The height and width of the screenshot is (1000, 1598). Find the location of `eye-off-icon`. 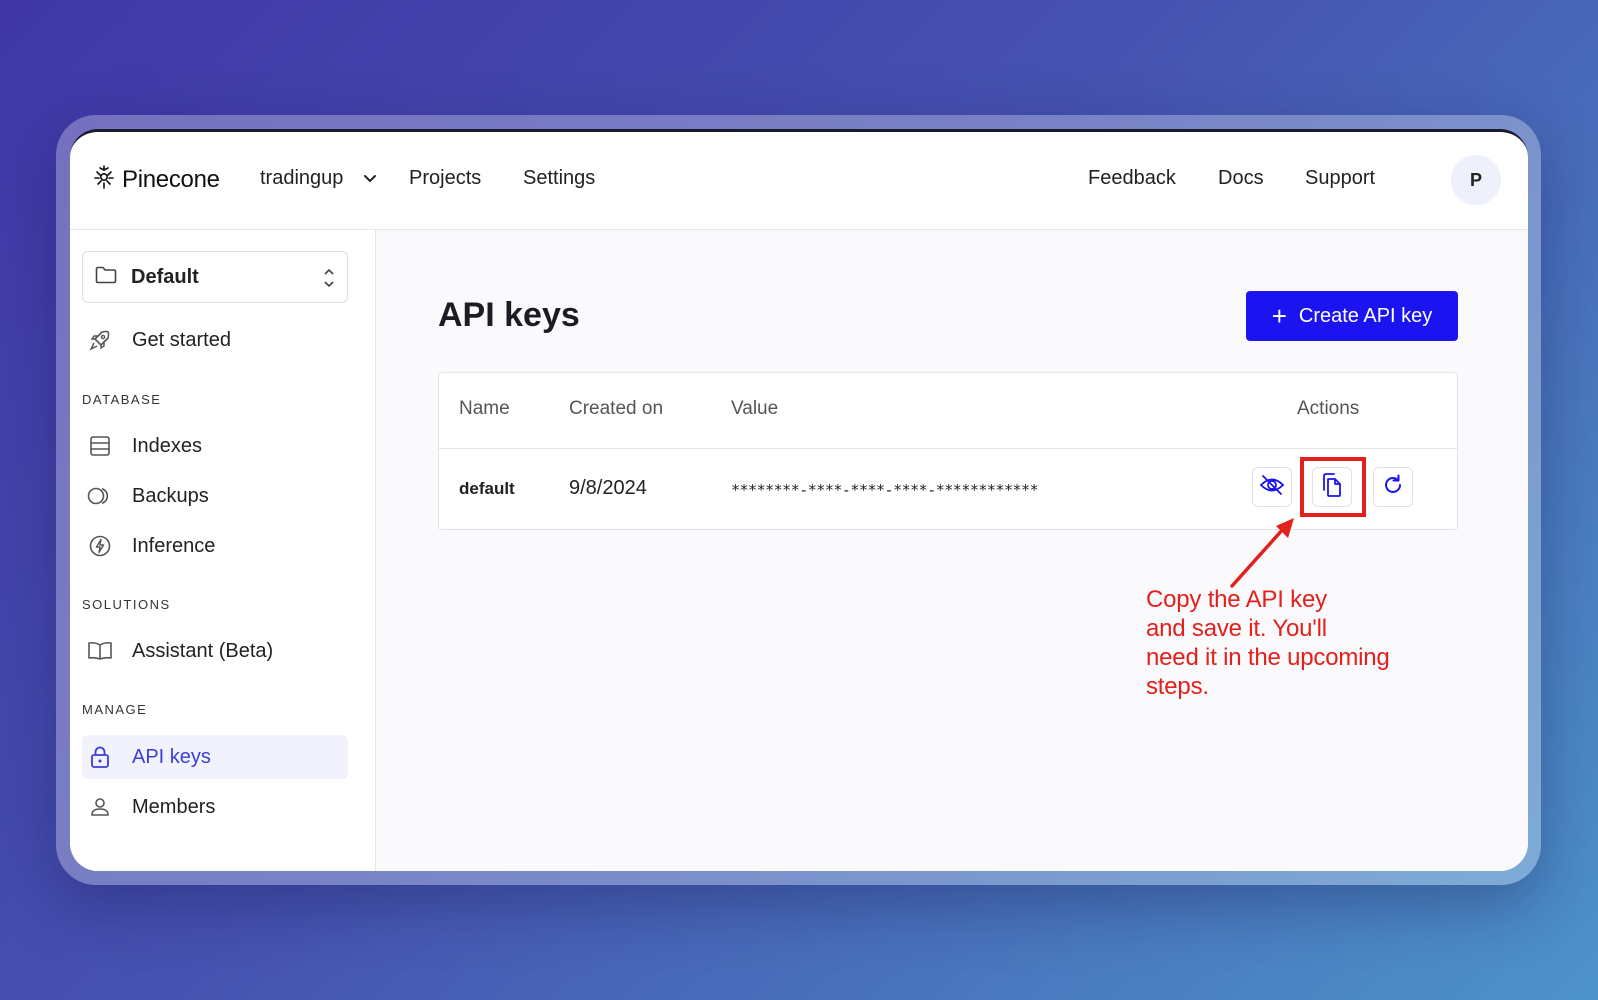

eye-off-icon is located at coordinates (1272, 487).